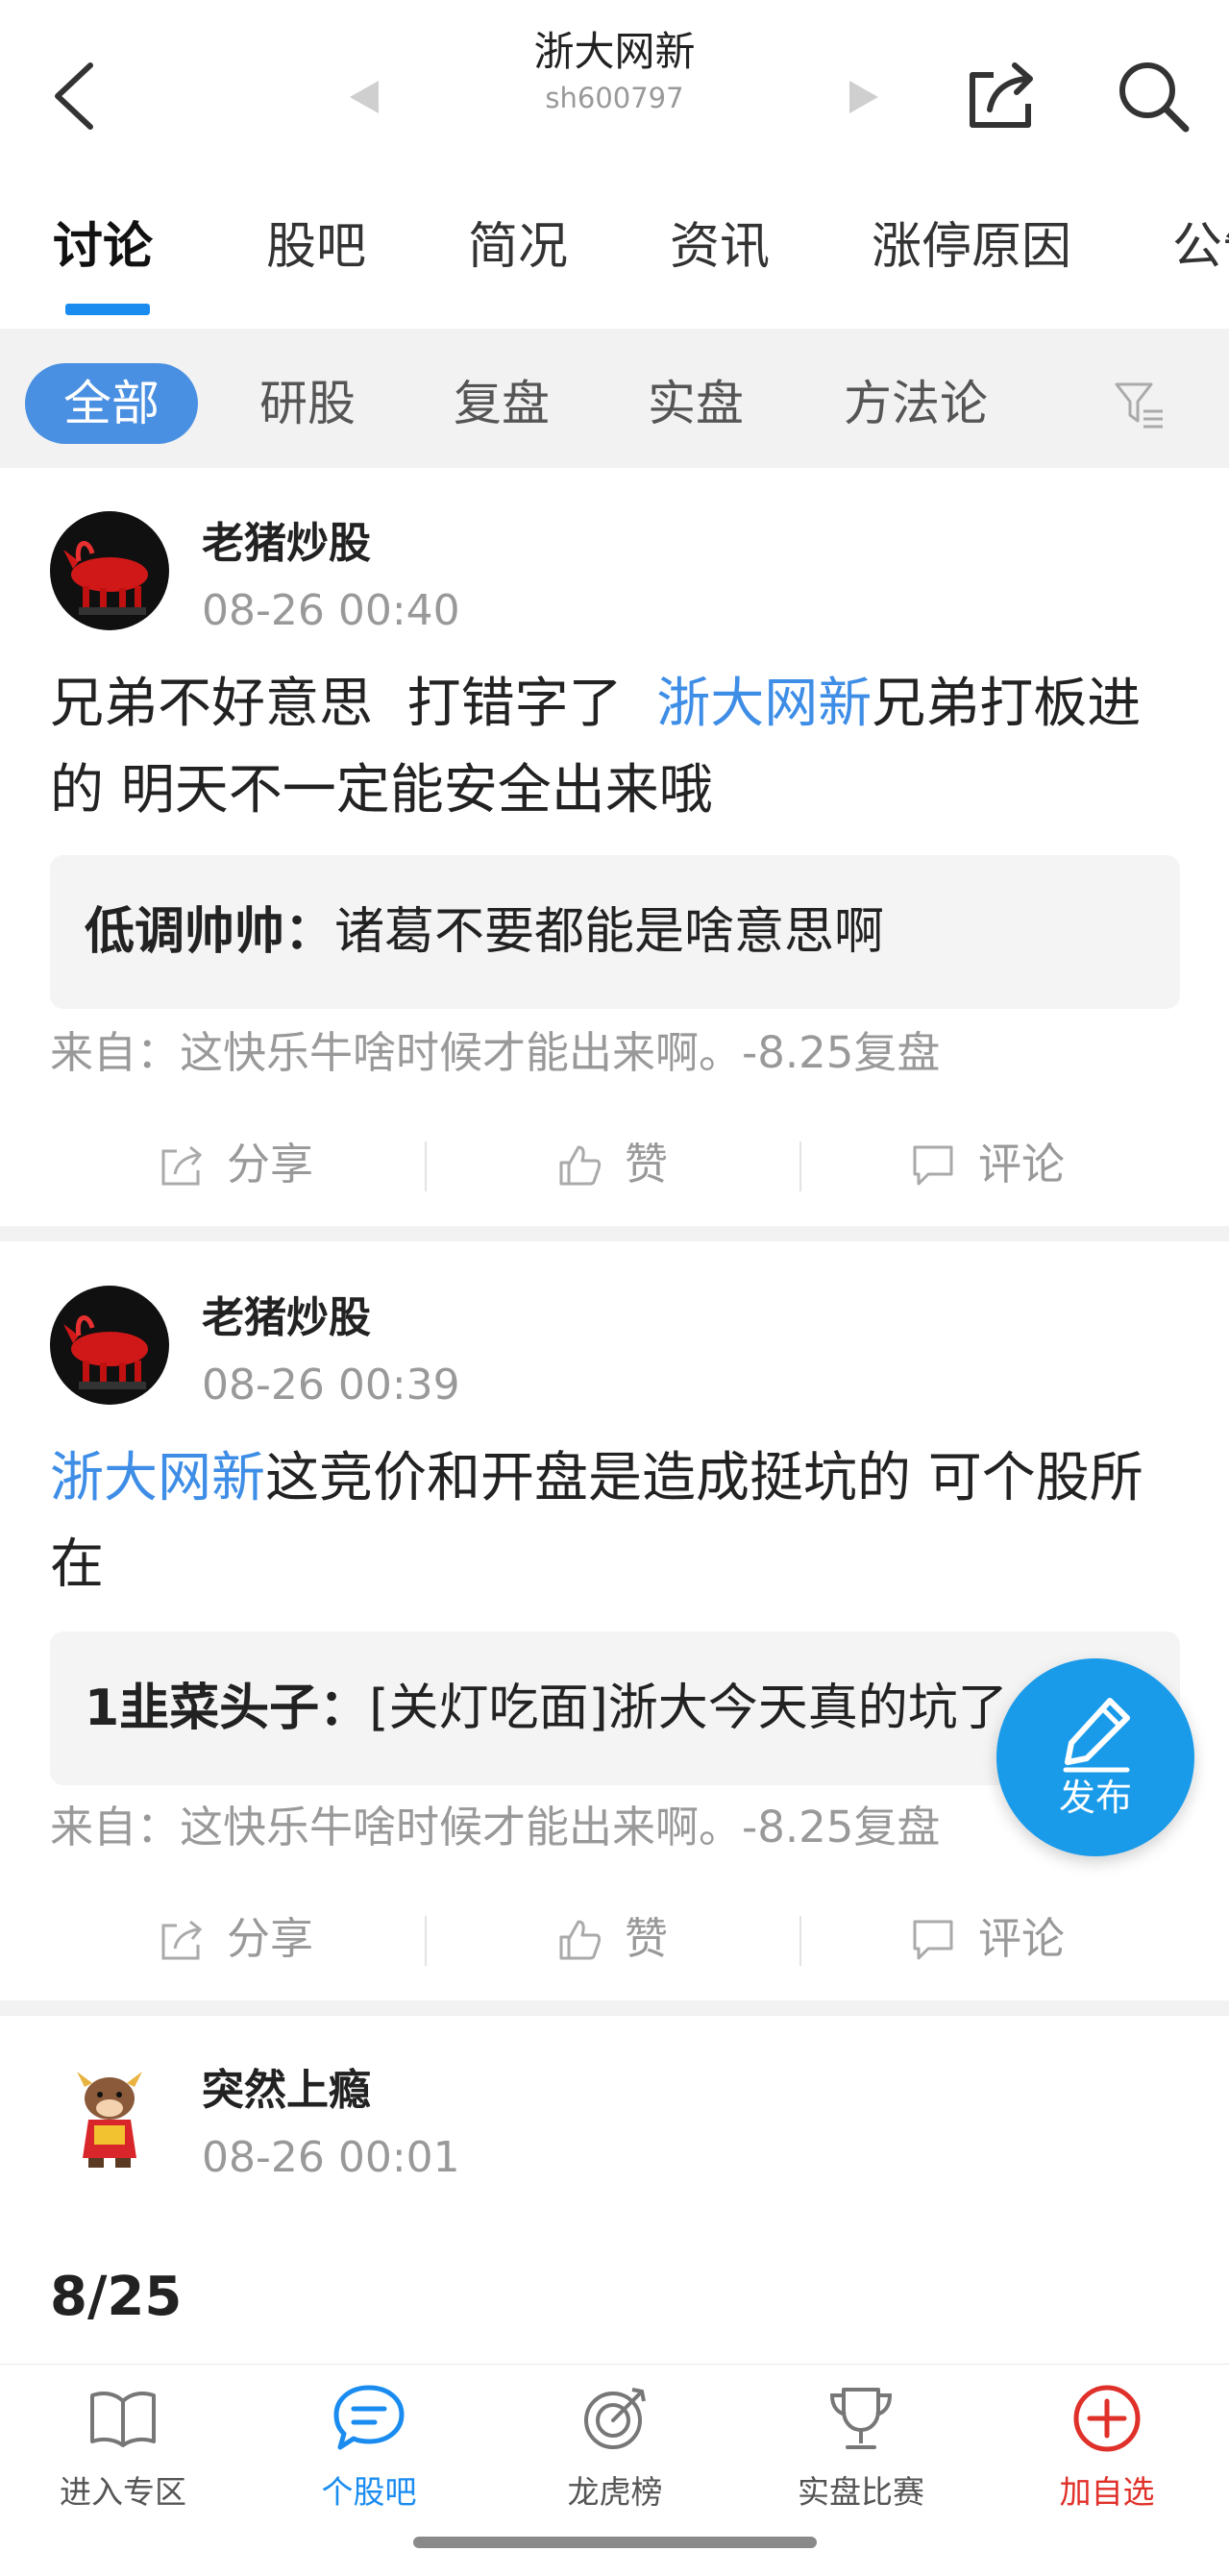 This screenshot has width=1229, height=2576. Describe the element at coordinates (617, 2297) in the screenshot. I see `post-body: 8/25` at that location.